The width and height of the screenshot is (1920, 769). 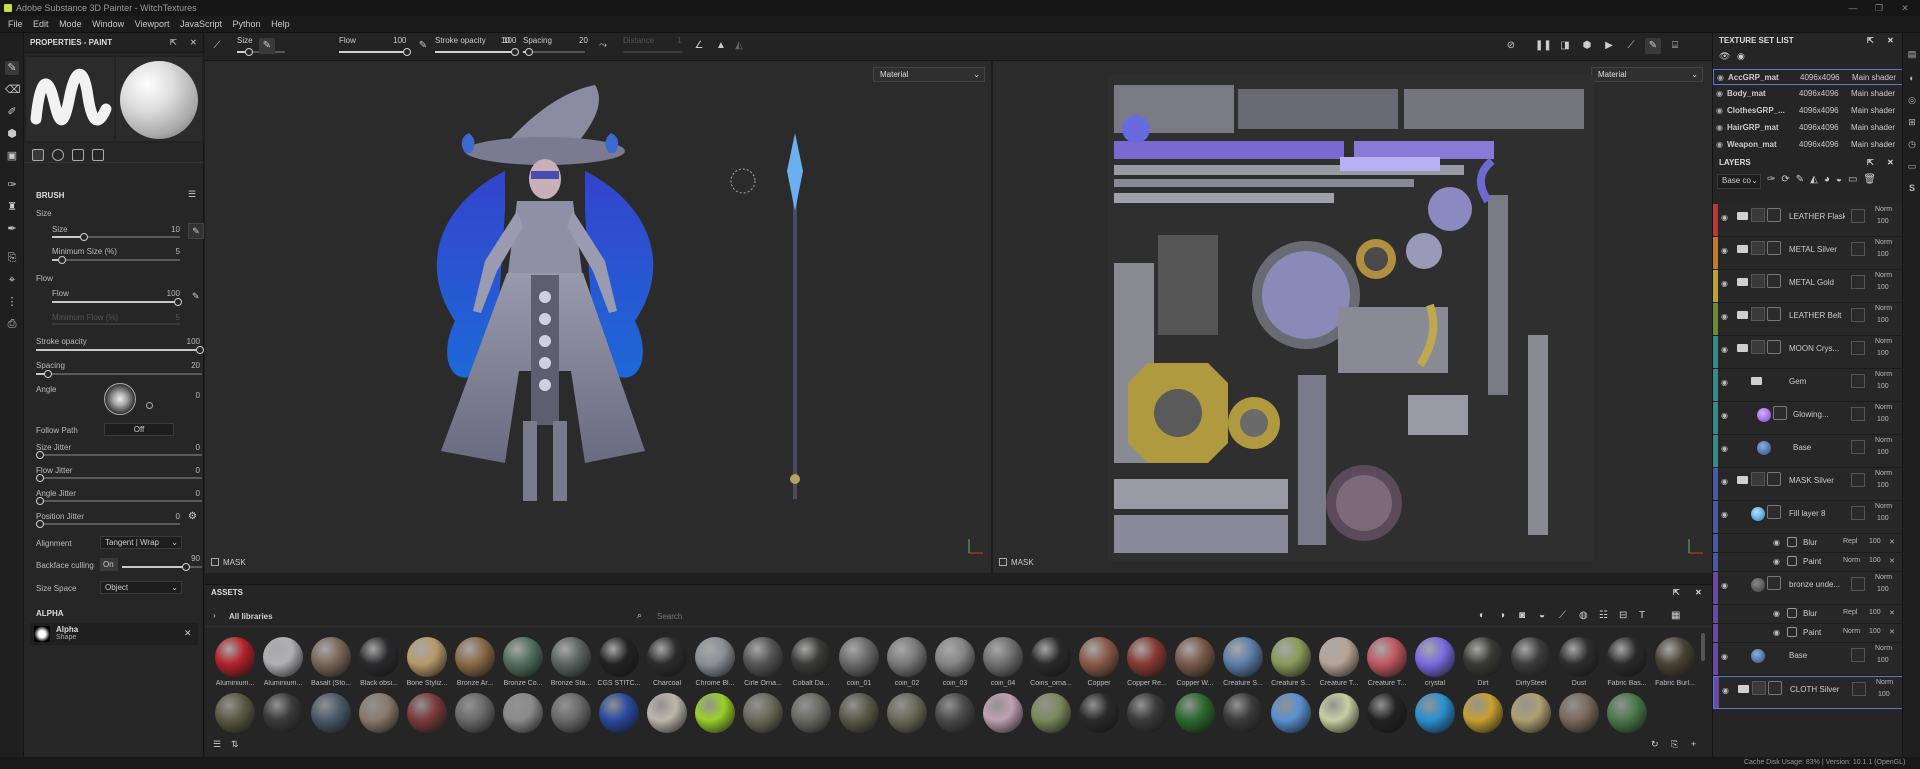 I want to click on assets-close-icon: ✕, so click(x=1698, y=593).